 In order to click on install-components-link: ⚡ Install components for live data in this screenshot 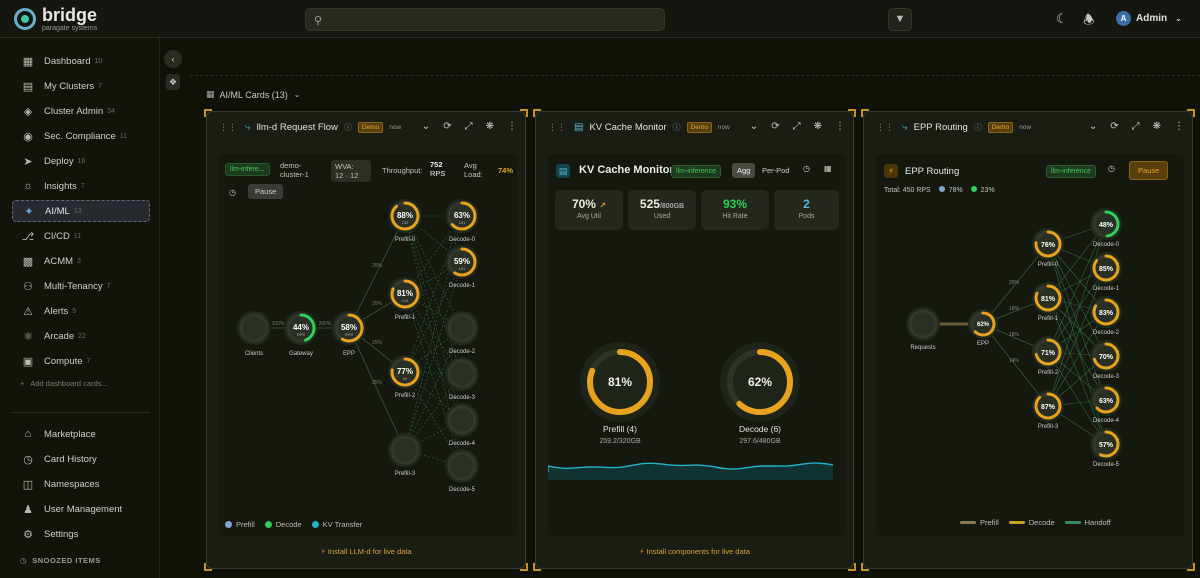, I will do `click(694, 551)`.